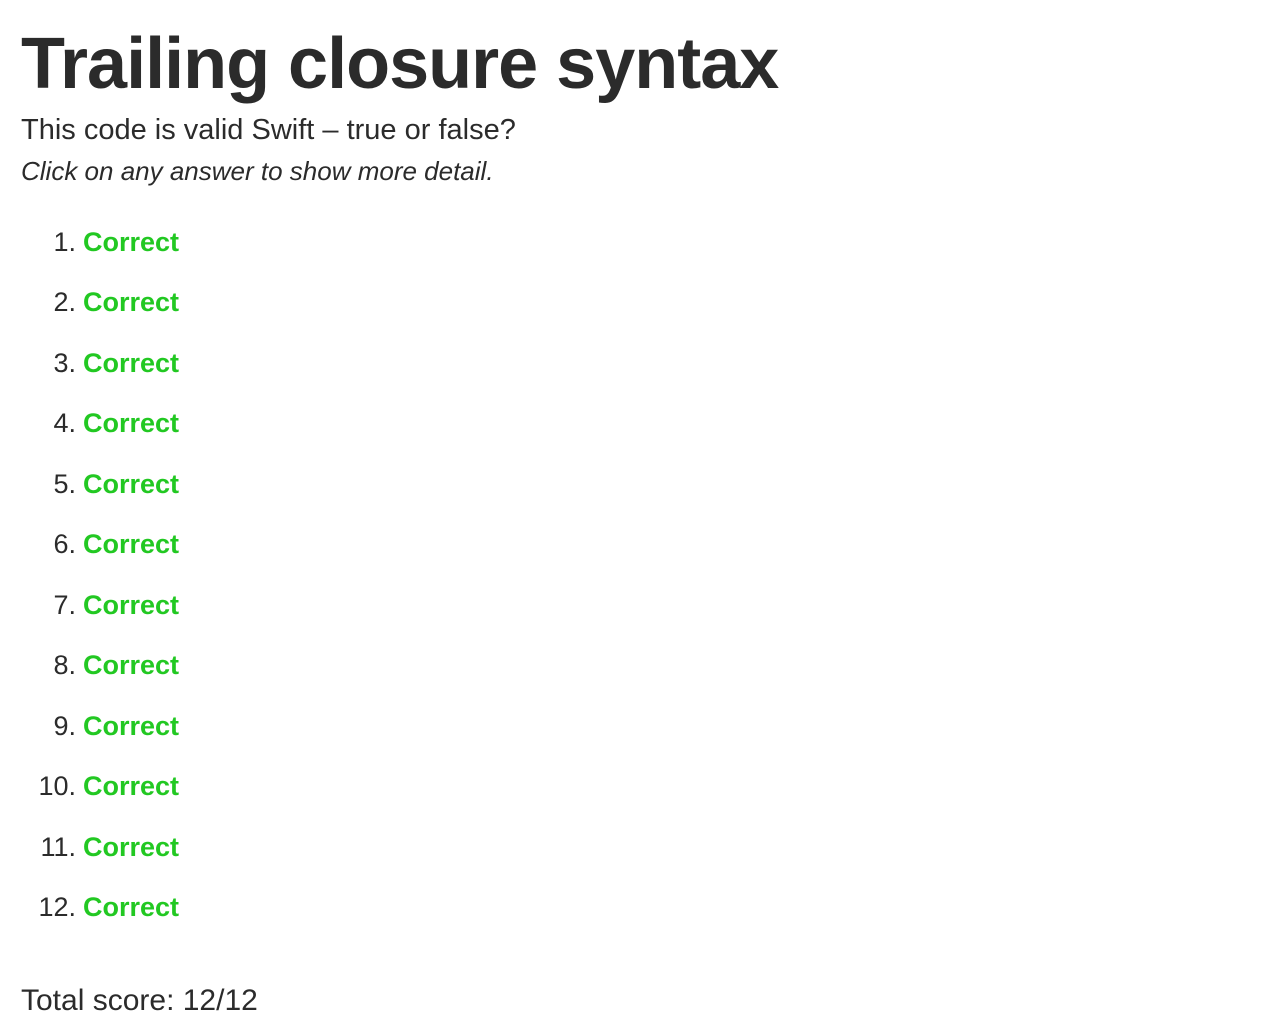  Describe the element at coordinates (650, 545) in the screenshot. I see `answer-item: 6. Correct` at that location.